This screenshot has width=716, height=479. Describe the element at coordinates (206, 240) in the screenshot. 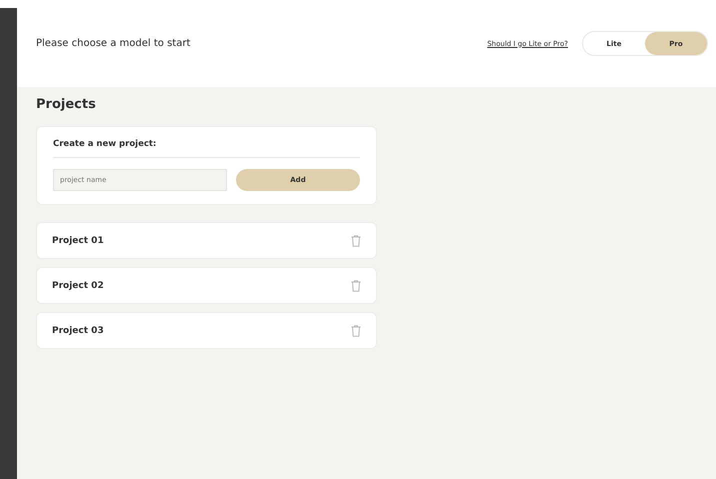

I see `project-item: Project 01` at that location.